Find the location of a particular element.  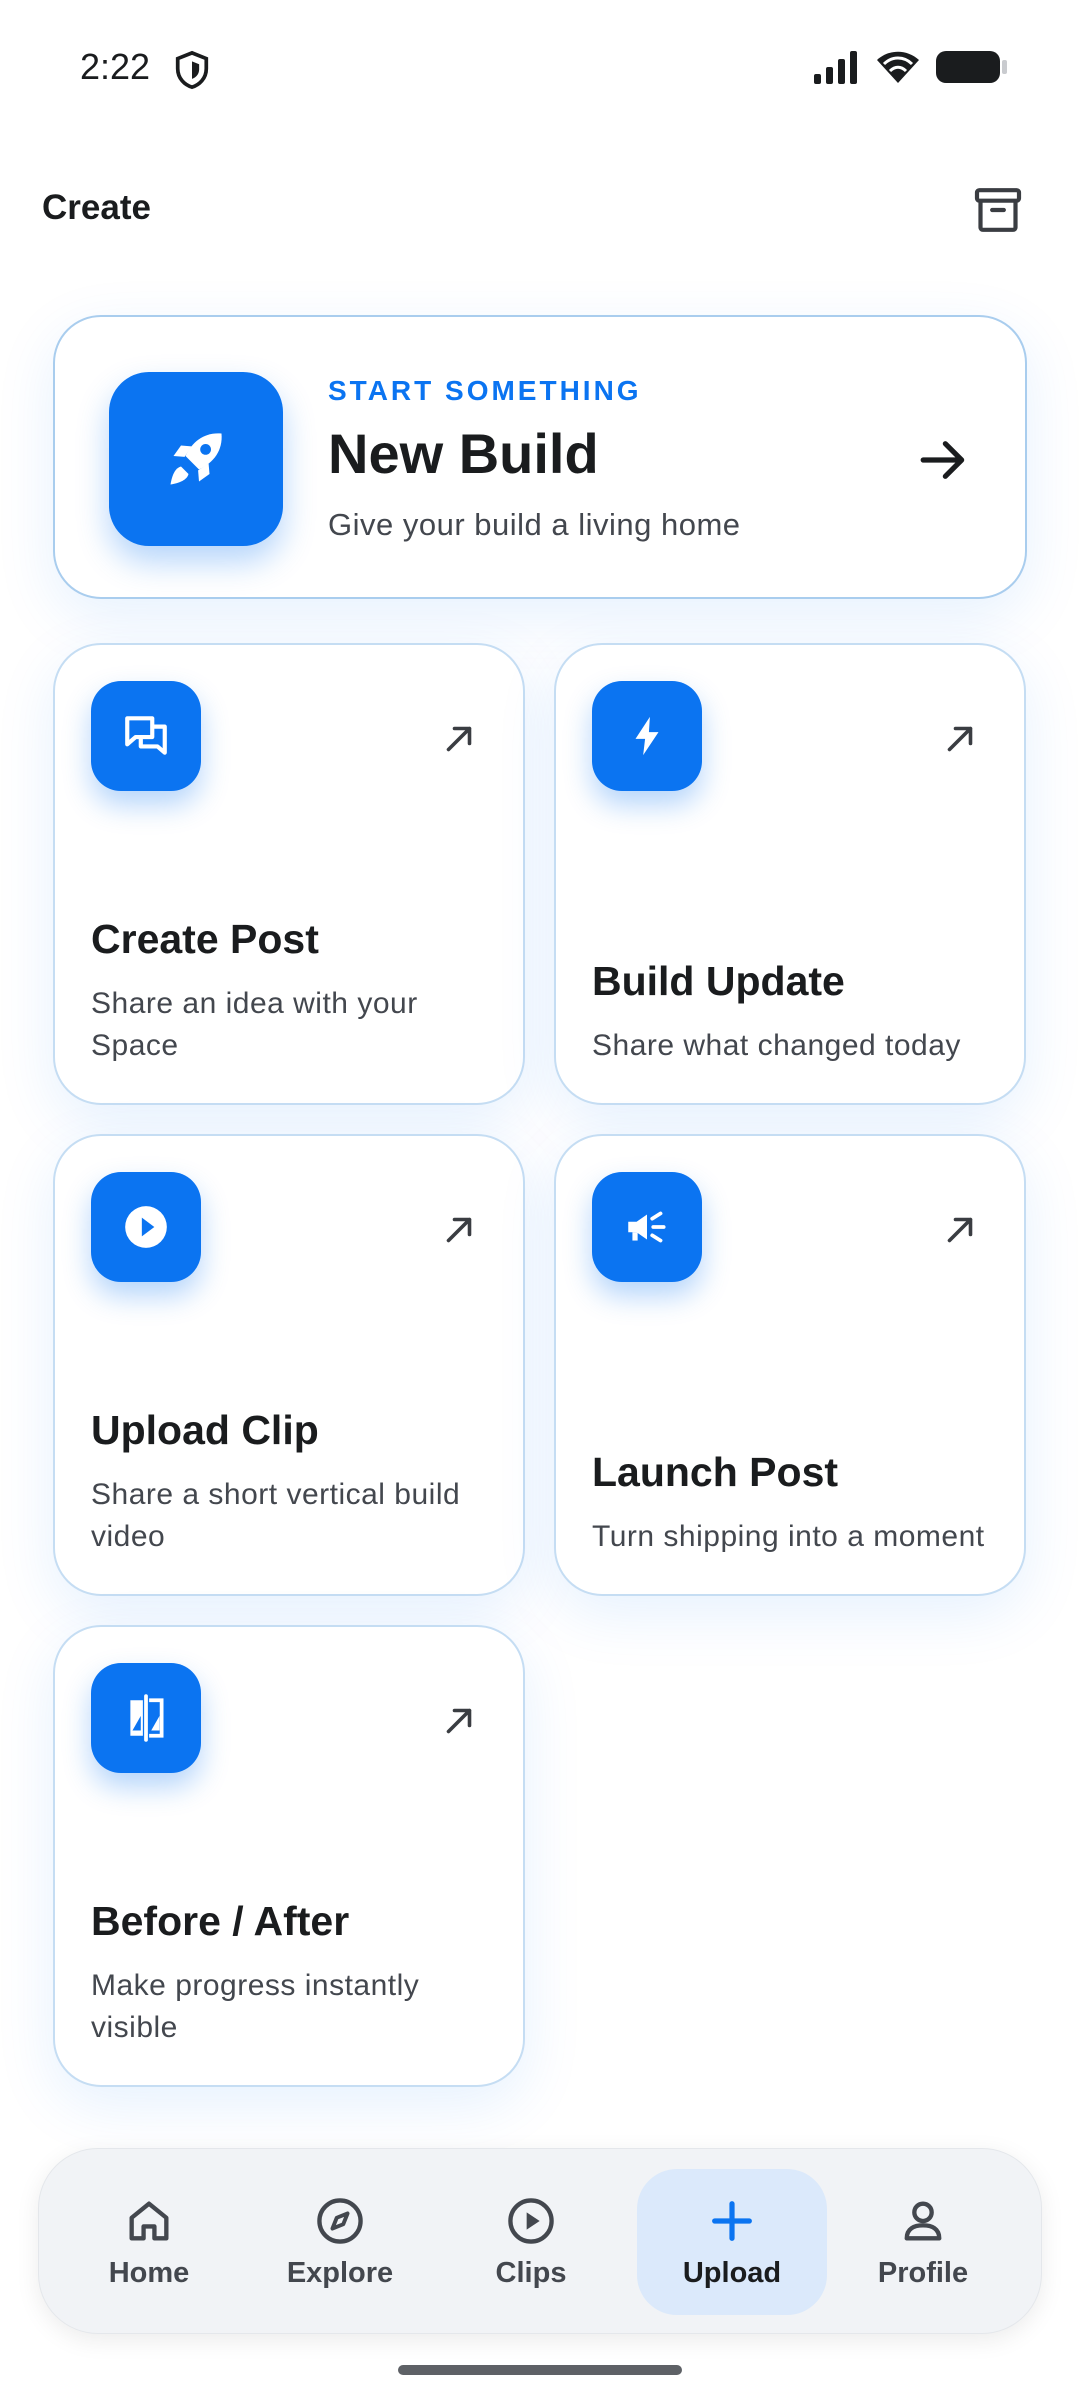

hero-subtitle: Give your build a living home is located at coordinates (534, 524).